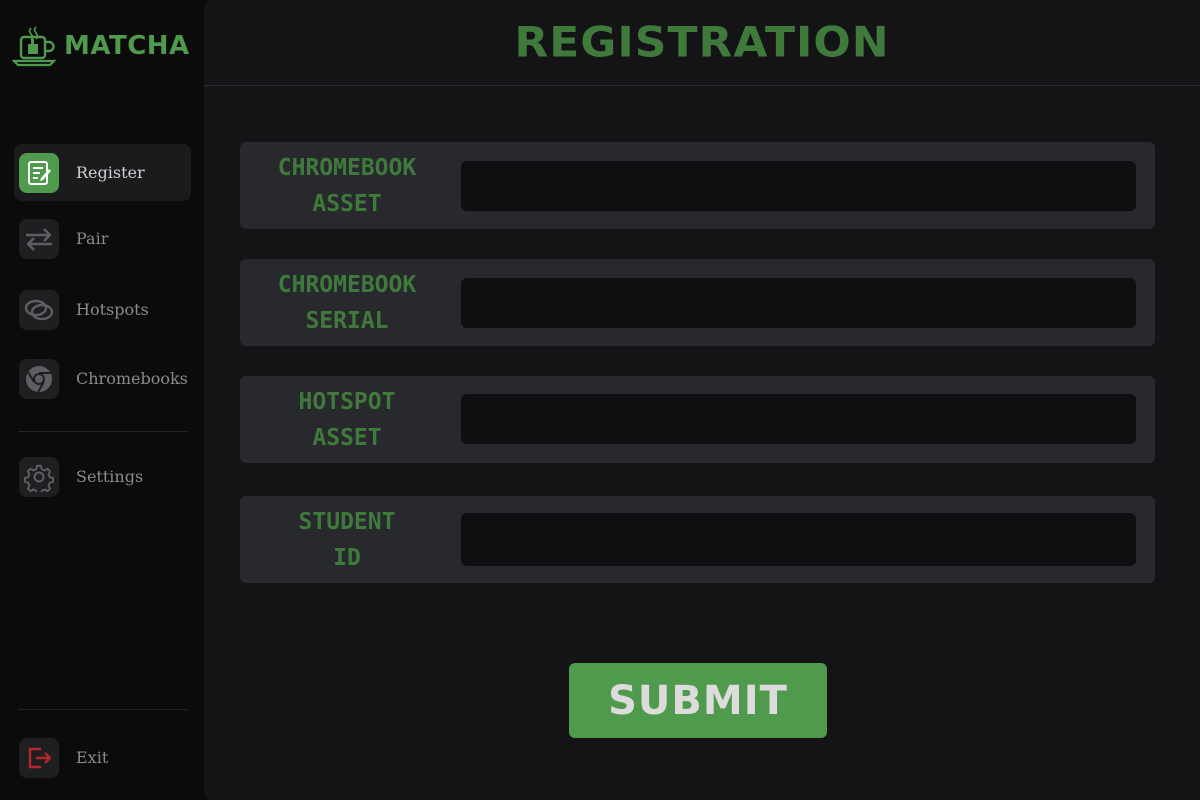  What do you see at coordinates (798, 539) in the screenshot?
I see `student-id-input` at bounding box center [798, 539].